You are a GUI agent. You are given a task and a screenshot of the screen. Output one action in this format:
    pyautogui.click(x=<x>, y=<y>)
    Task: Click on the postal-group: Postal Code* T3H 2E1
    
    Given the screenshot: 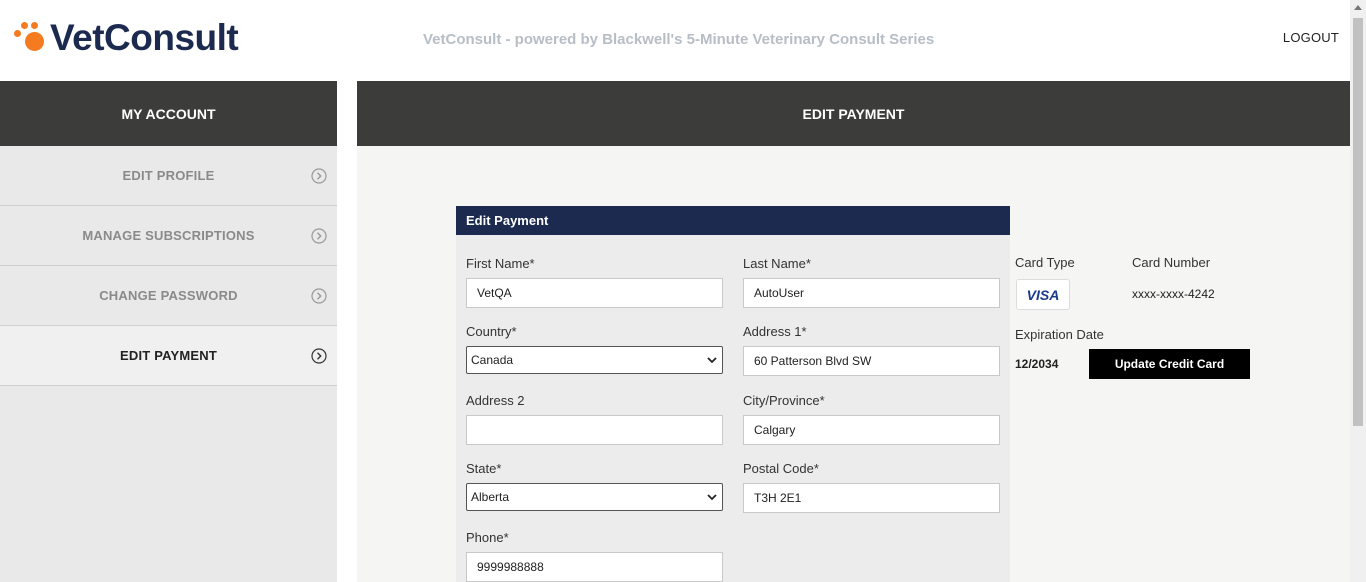 What is the action you would take?
    pyautogui.click(x=871, y=487)
    